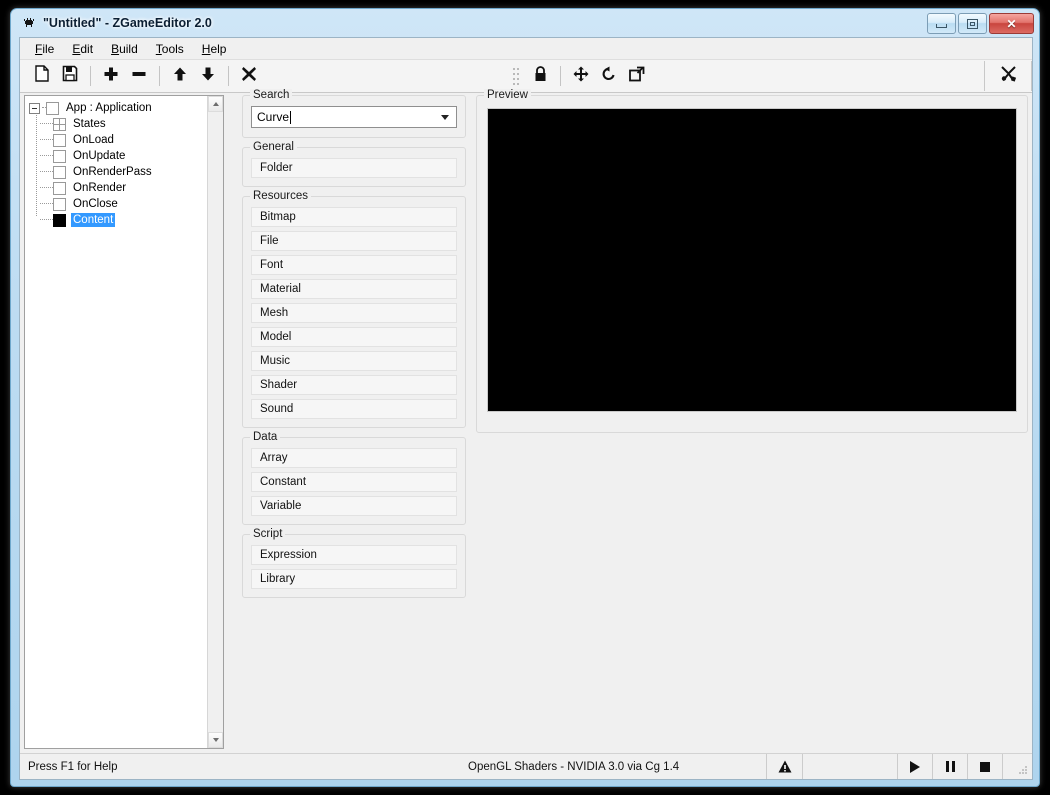  Describe the element at coordinates (70, 76) in the screenshot. I see `save-file-button` at that location.